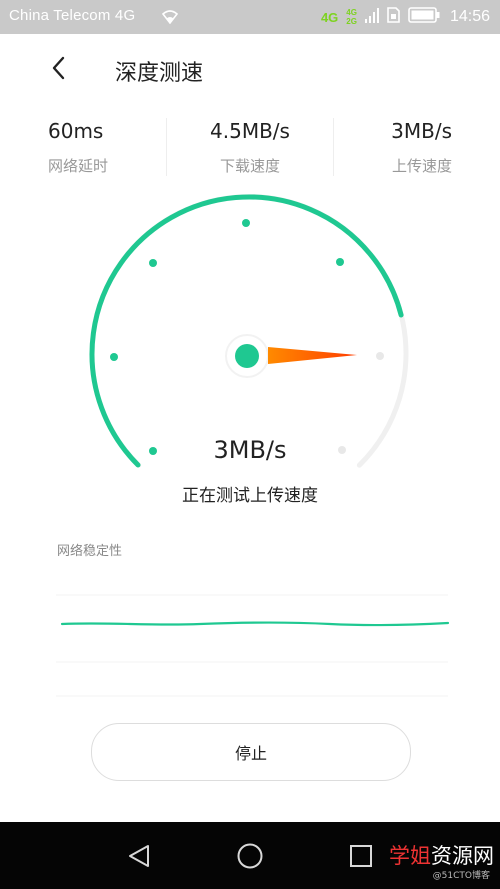 The height and width of the screenshot is (889, 500). I want to click on wifi-icon, so click(170, 18).